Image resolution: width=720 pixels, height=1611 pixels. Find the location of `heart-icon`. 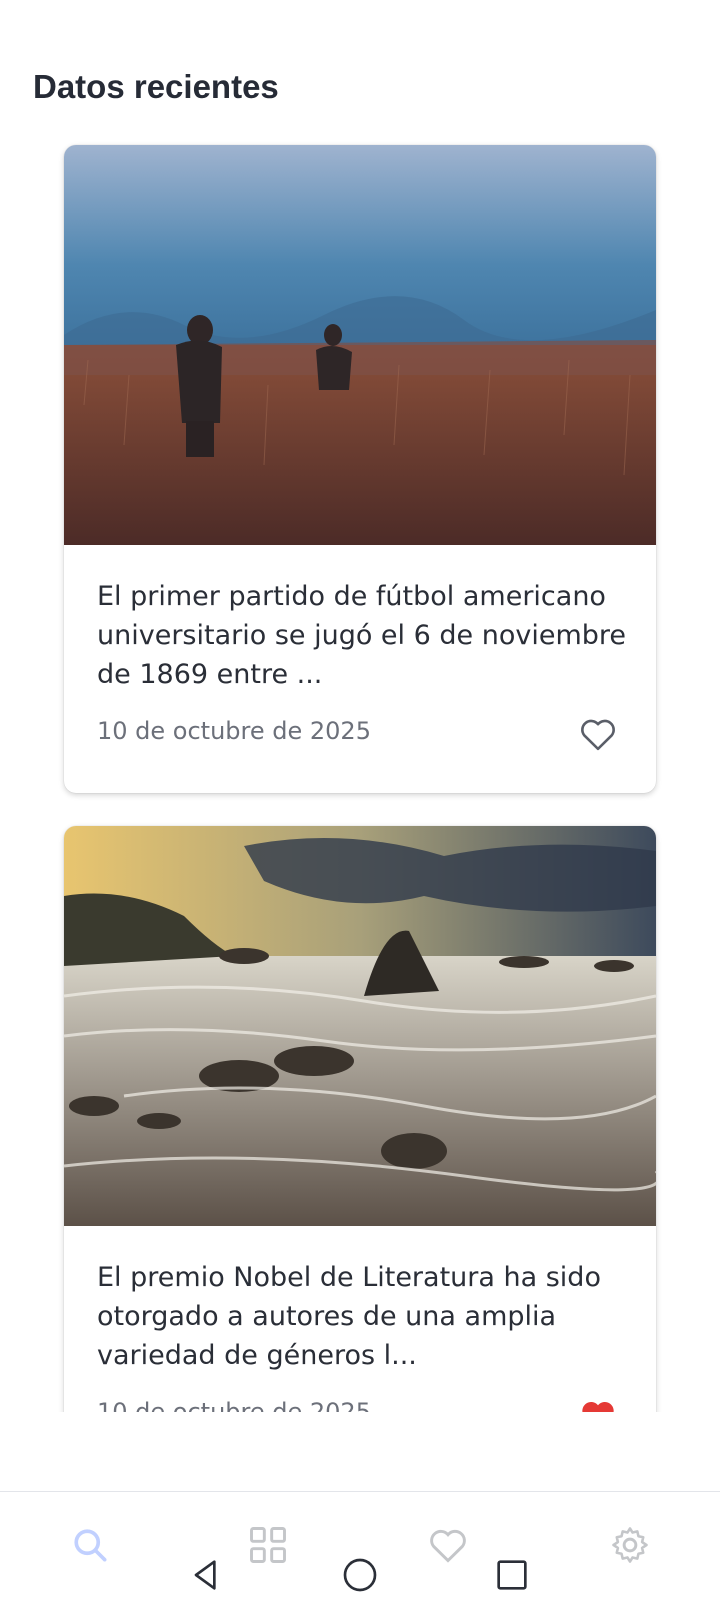

heart-icon is located at coordinates (448, 1545).